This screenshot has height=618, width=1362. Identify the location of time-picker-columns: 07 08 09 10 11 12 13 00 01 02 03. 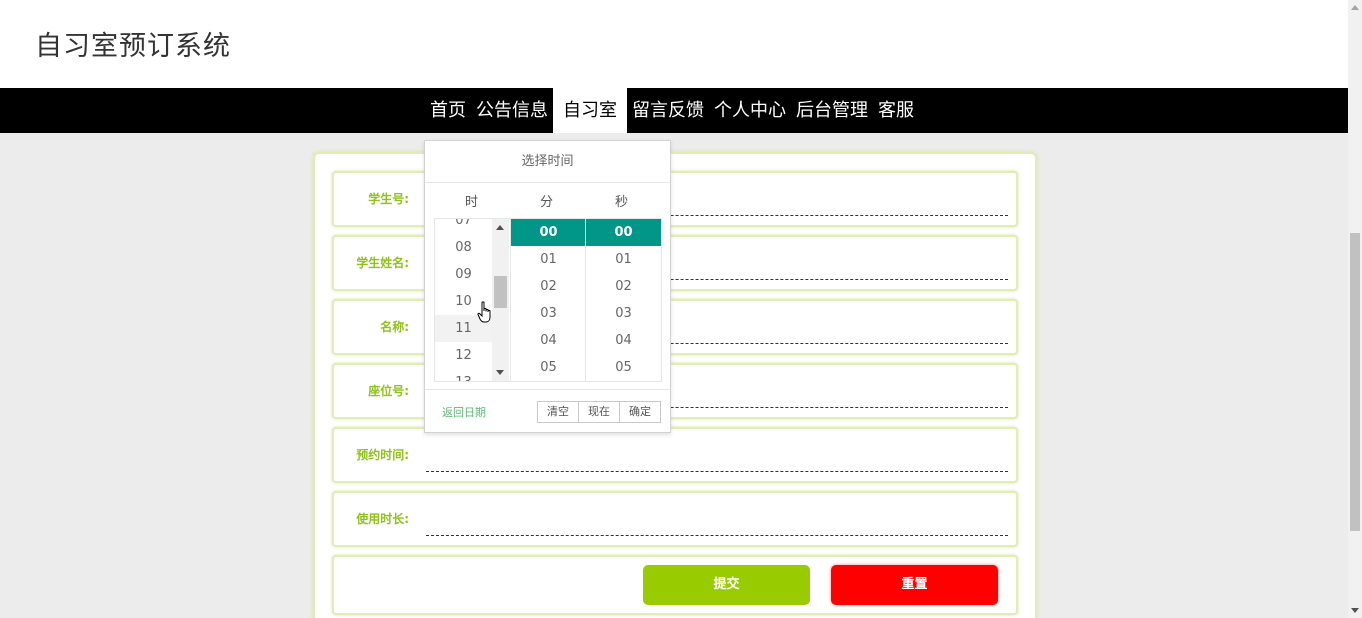
(548, 300).